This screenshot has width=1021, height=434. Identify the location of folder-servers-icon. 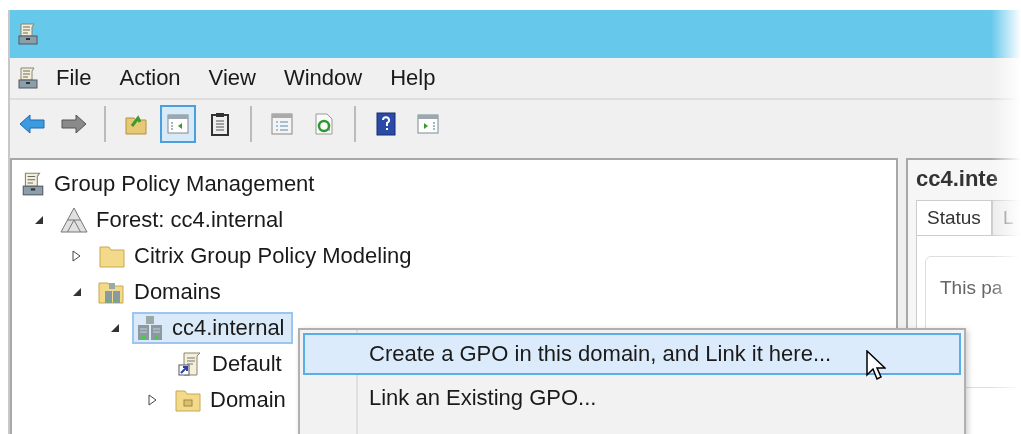
(112, 292).